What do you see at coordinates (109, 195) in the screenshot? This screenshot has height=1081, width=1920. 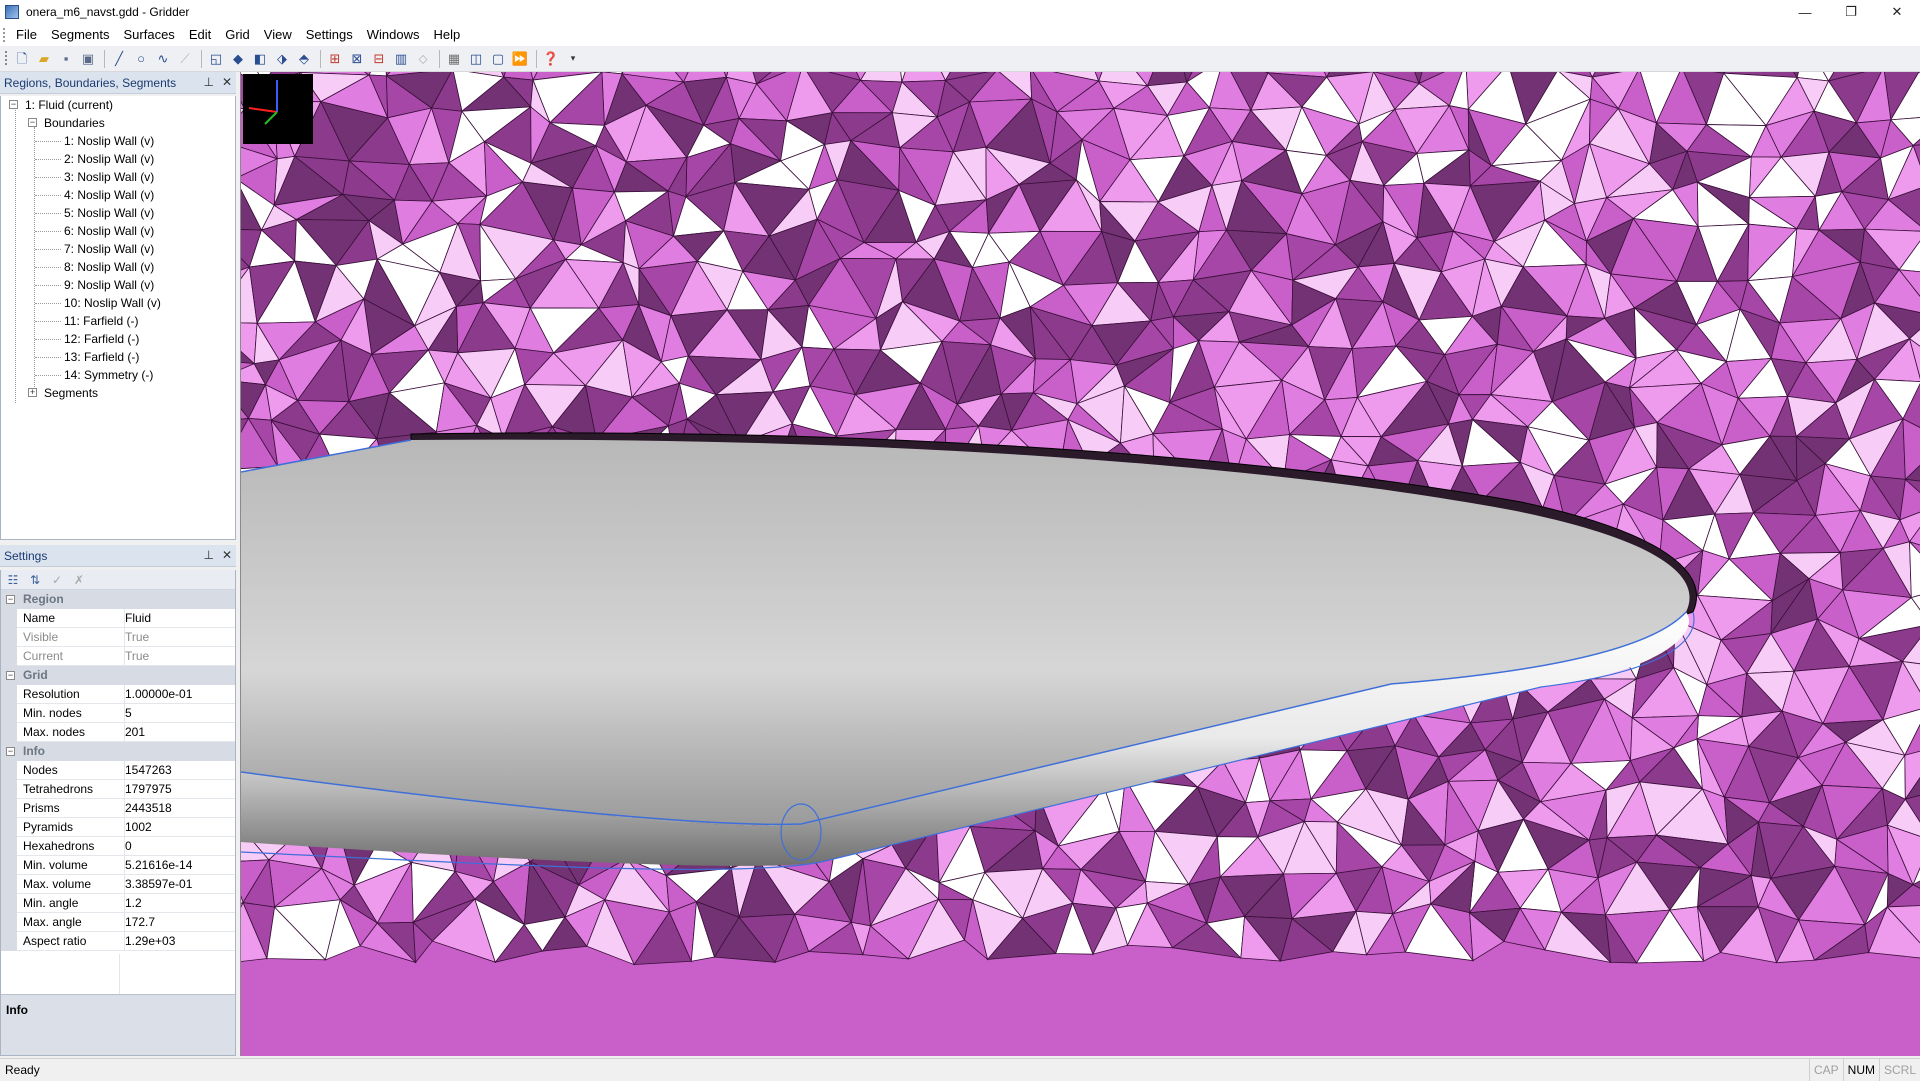 I see `tree-item-boundary: 4: Noslip Wall (v)` at bounding box center [109, 195].